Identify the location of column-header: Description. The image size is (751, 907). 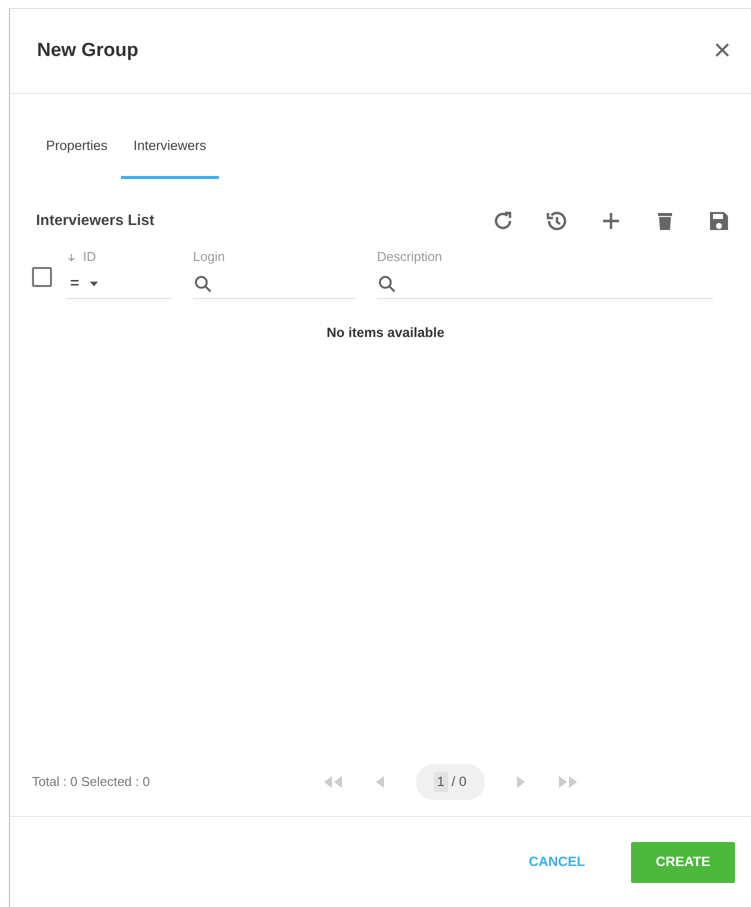
(409, 257).